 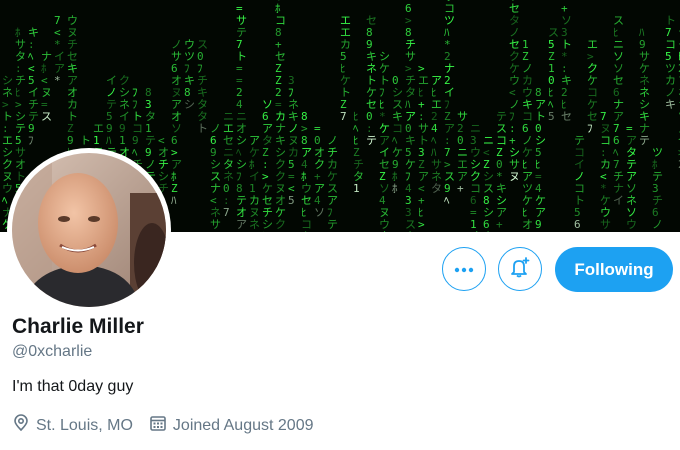 I want to click on svg-text: ス, so click(x=46, y=116).